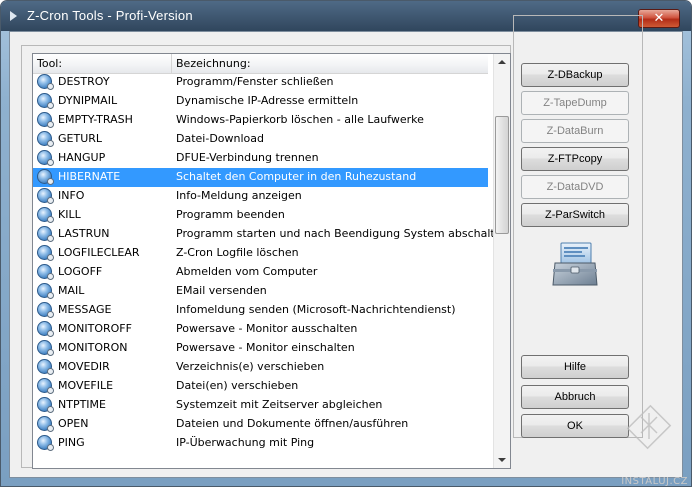 Image resolution: width=694 pixels, height=493 pixels. What do you see at coordinates (575, 131) in the screenshot?
I see `zdataburn-button: Z-DataBurn` at bounding box center [575, 131].